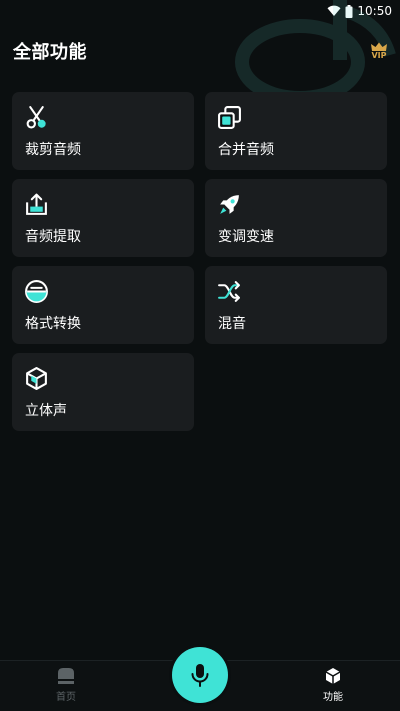  I want to click on feature-card-pitch-speed: 变调变速, so click(296, 218).